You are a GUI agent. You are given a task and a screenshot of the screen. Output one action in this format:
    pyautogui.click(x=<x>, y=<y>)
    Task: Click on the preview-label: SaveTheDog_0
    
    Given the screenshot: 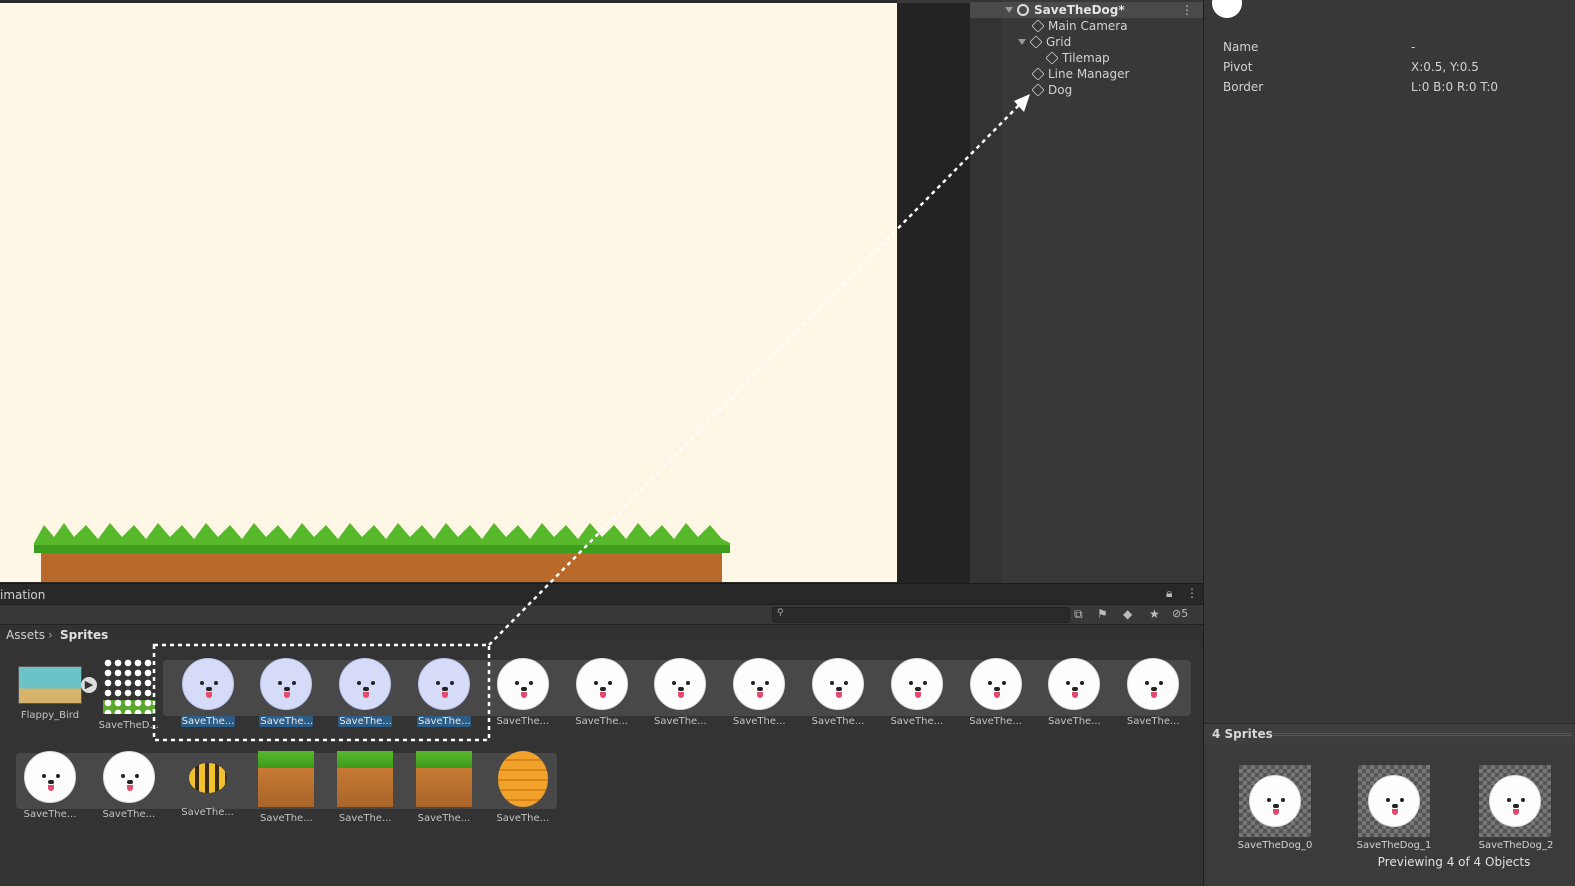 What is the action you would take?
    pyautogui.click(x=1275, y=845)
    